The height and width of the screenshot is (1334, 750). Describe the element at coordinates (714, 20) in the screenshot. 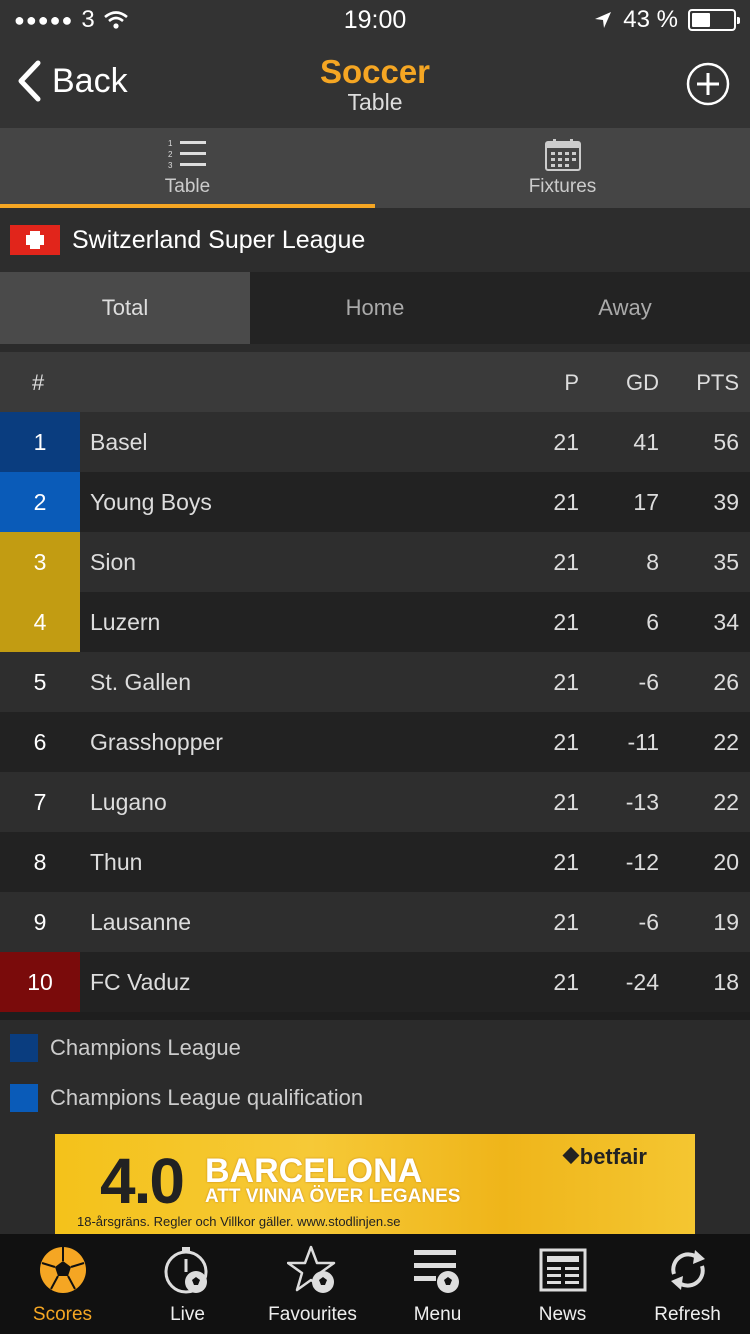

I see `battery-icon` at that location.